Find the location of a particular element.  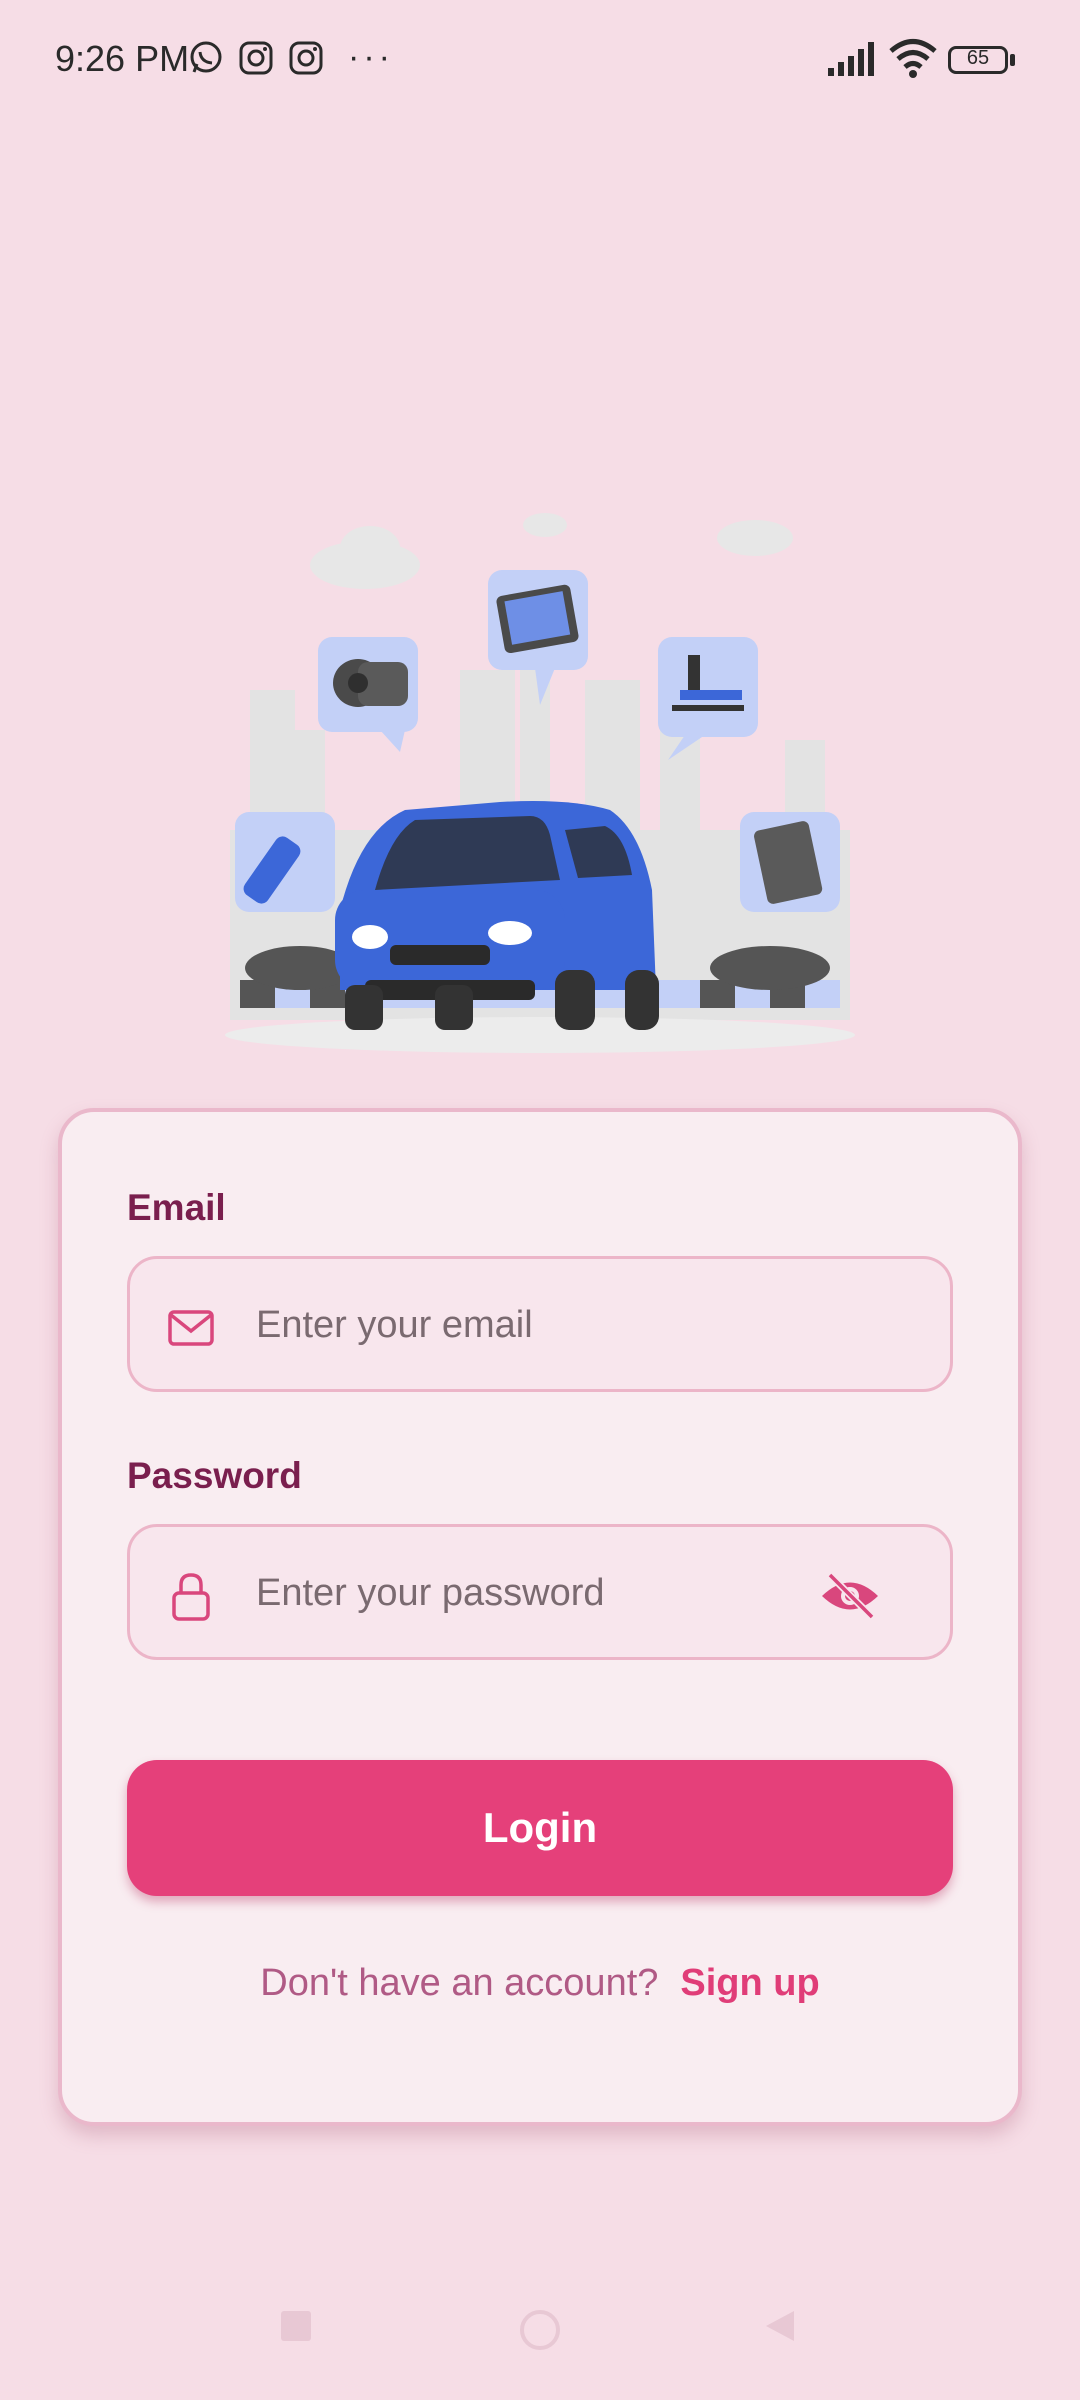

signup-row: Don't have an account? Sign up is located at coordinates (540, 1983).